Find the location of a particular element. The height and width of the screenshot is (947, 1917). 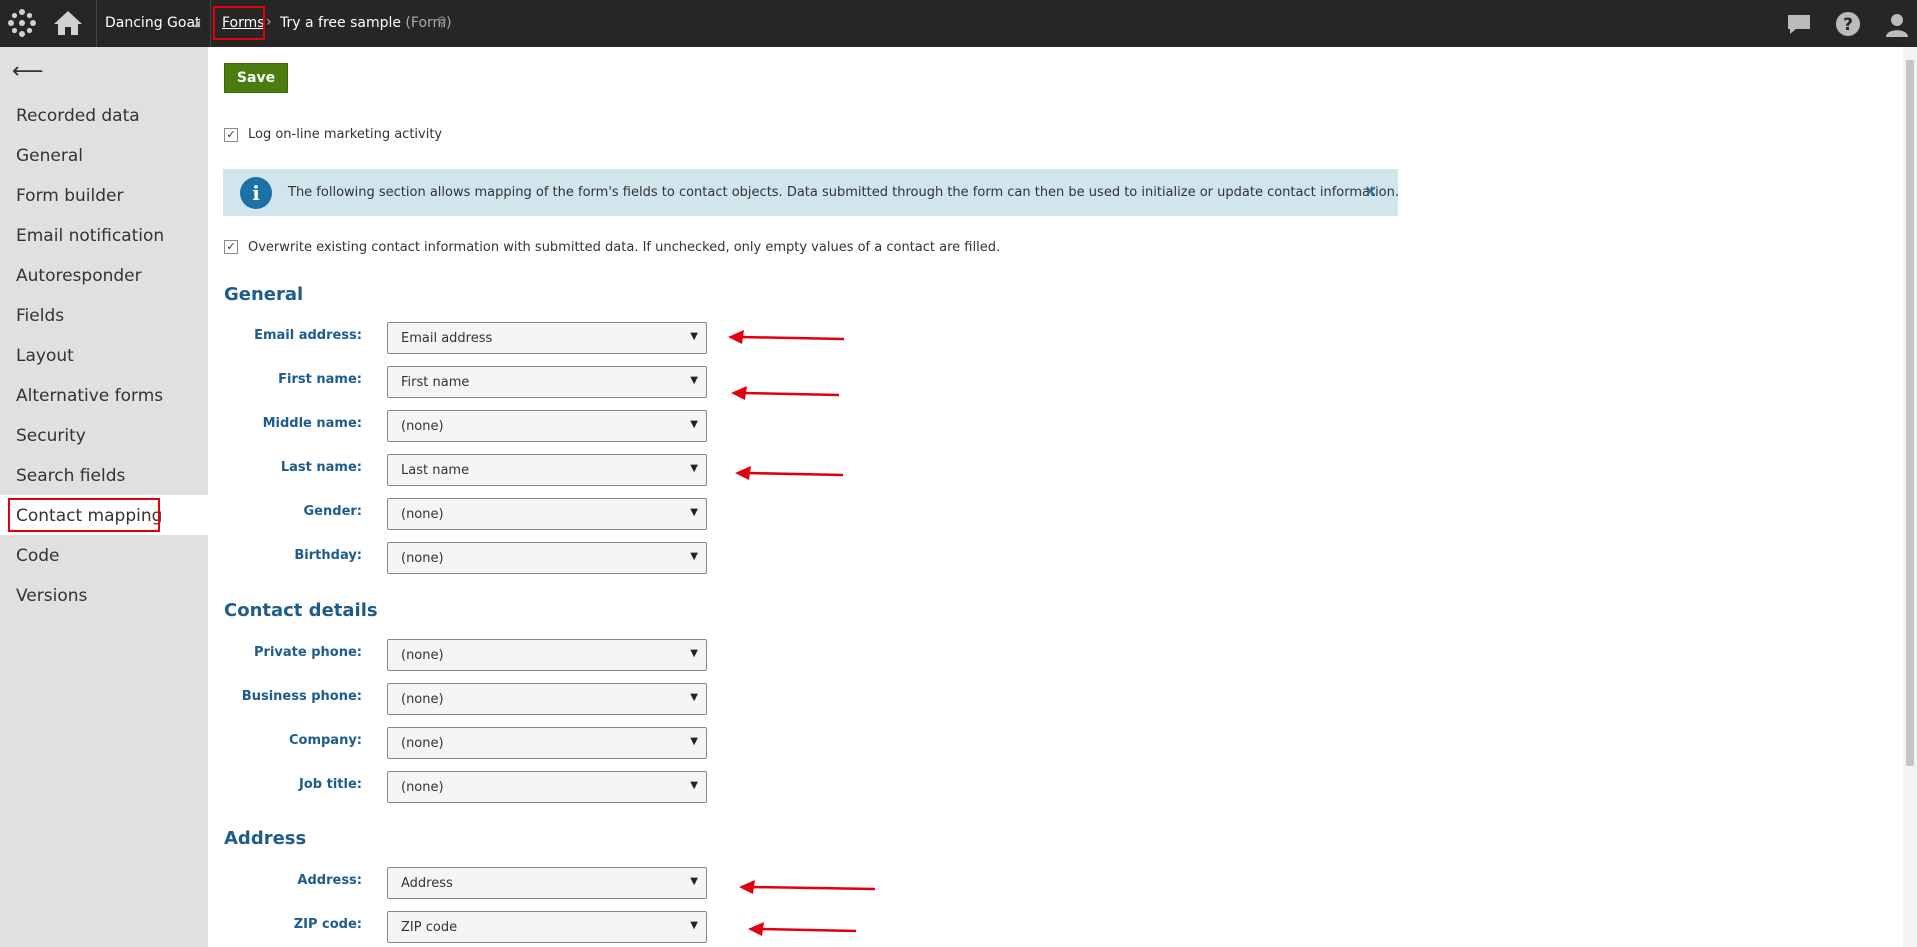

info-icon: i is located at coordinates (256, 193).